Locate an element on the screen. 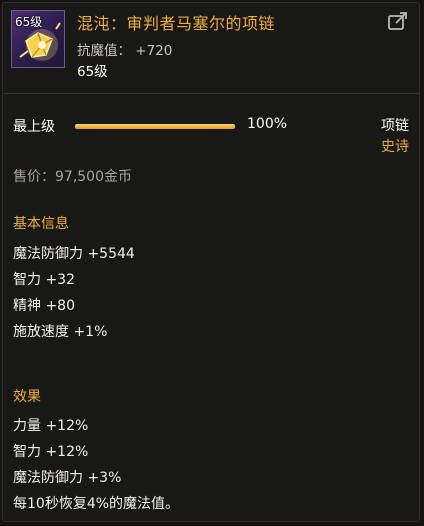 This screenshot has height=526, width=424. grade-progress-fill is located at coordinates (155, 126).